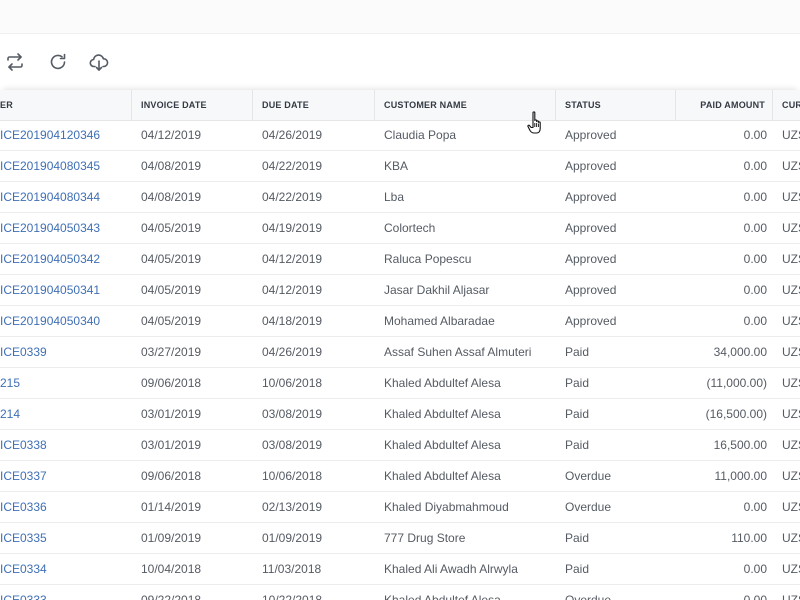  What do you see at coordinates (65, 135) in the screenshot?
I see `invoice-number-cell: ICE201904120346` at bounding box center [65, 135].